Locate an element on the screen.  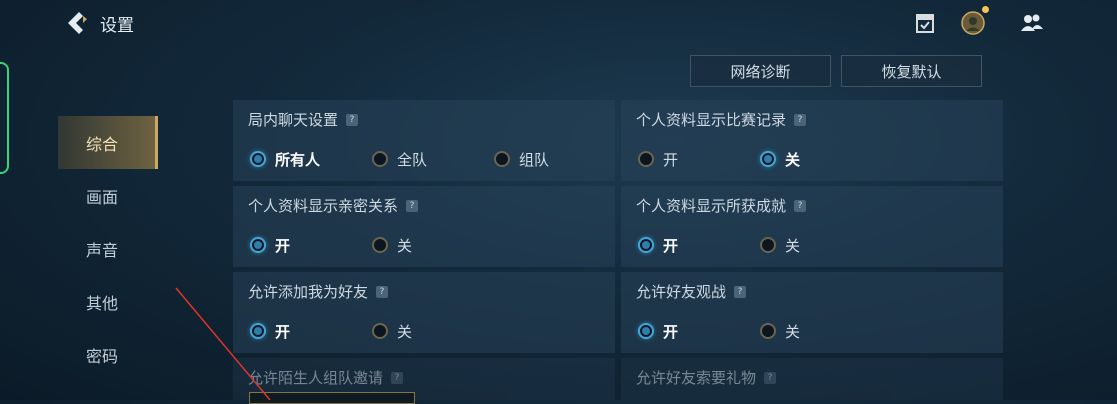
sidebar-item-general: 综合 is located at coordinates (108, 142).